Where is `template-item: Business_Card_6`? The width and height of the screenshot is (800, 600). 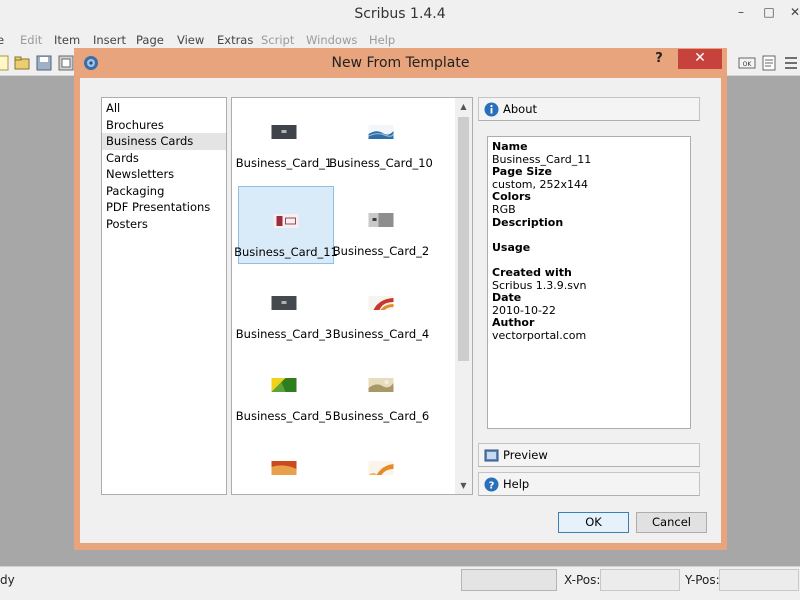 template-item: Business_Card_6 is located at coordinates (381, 390).